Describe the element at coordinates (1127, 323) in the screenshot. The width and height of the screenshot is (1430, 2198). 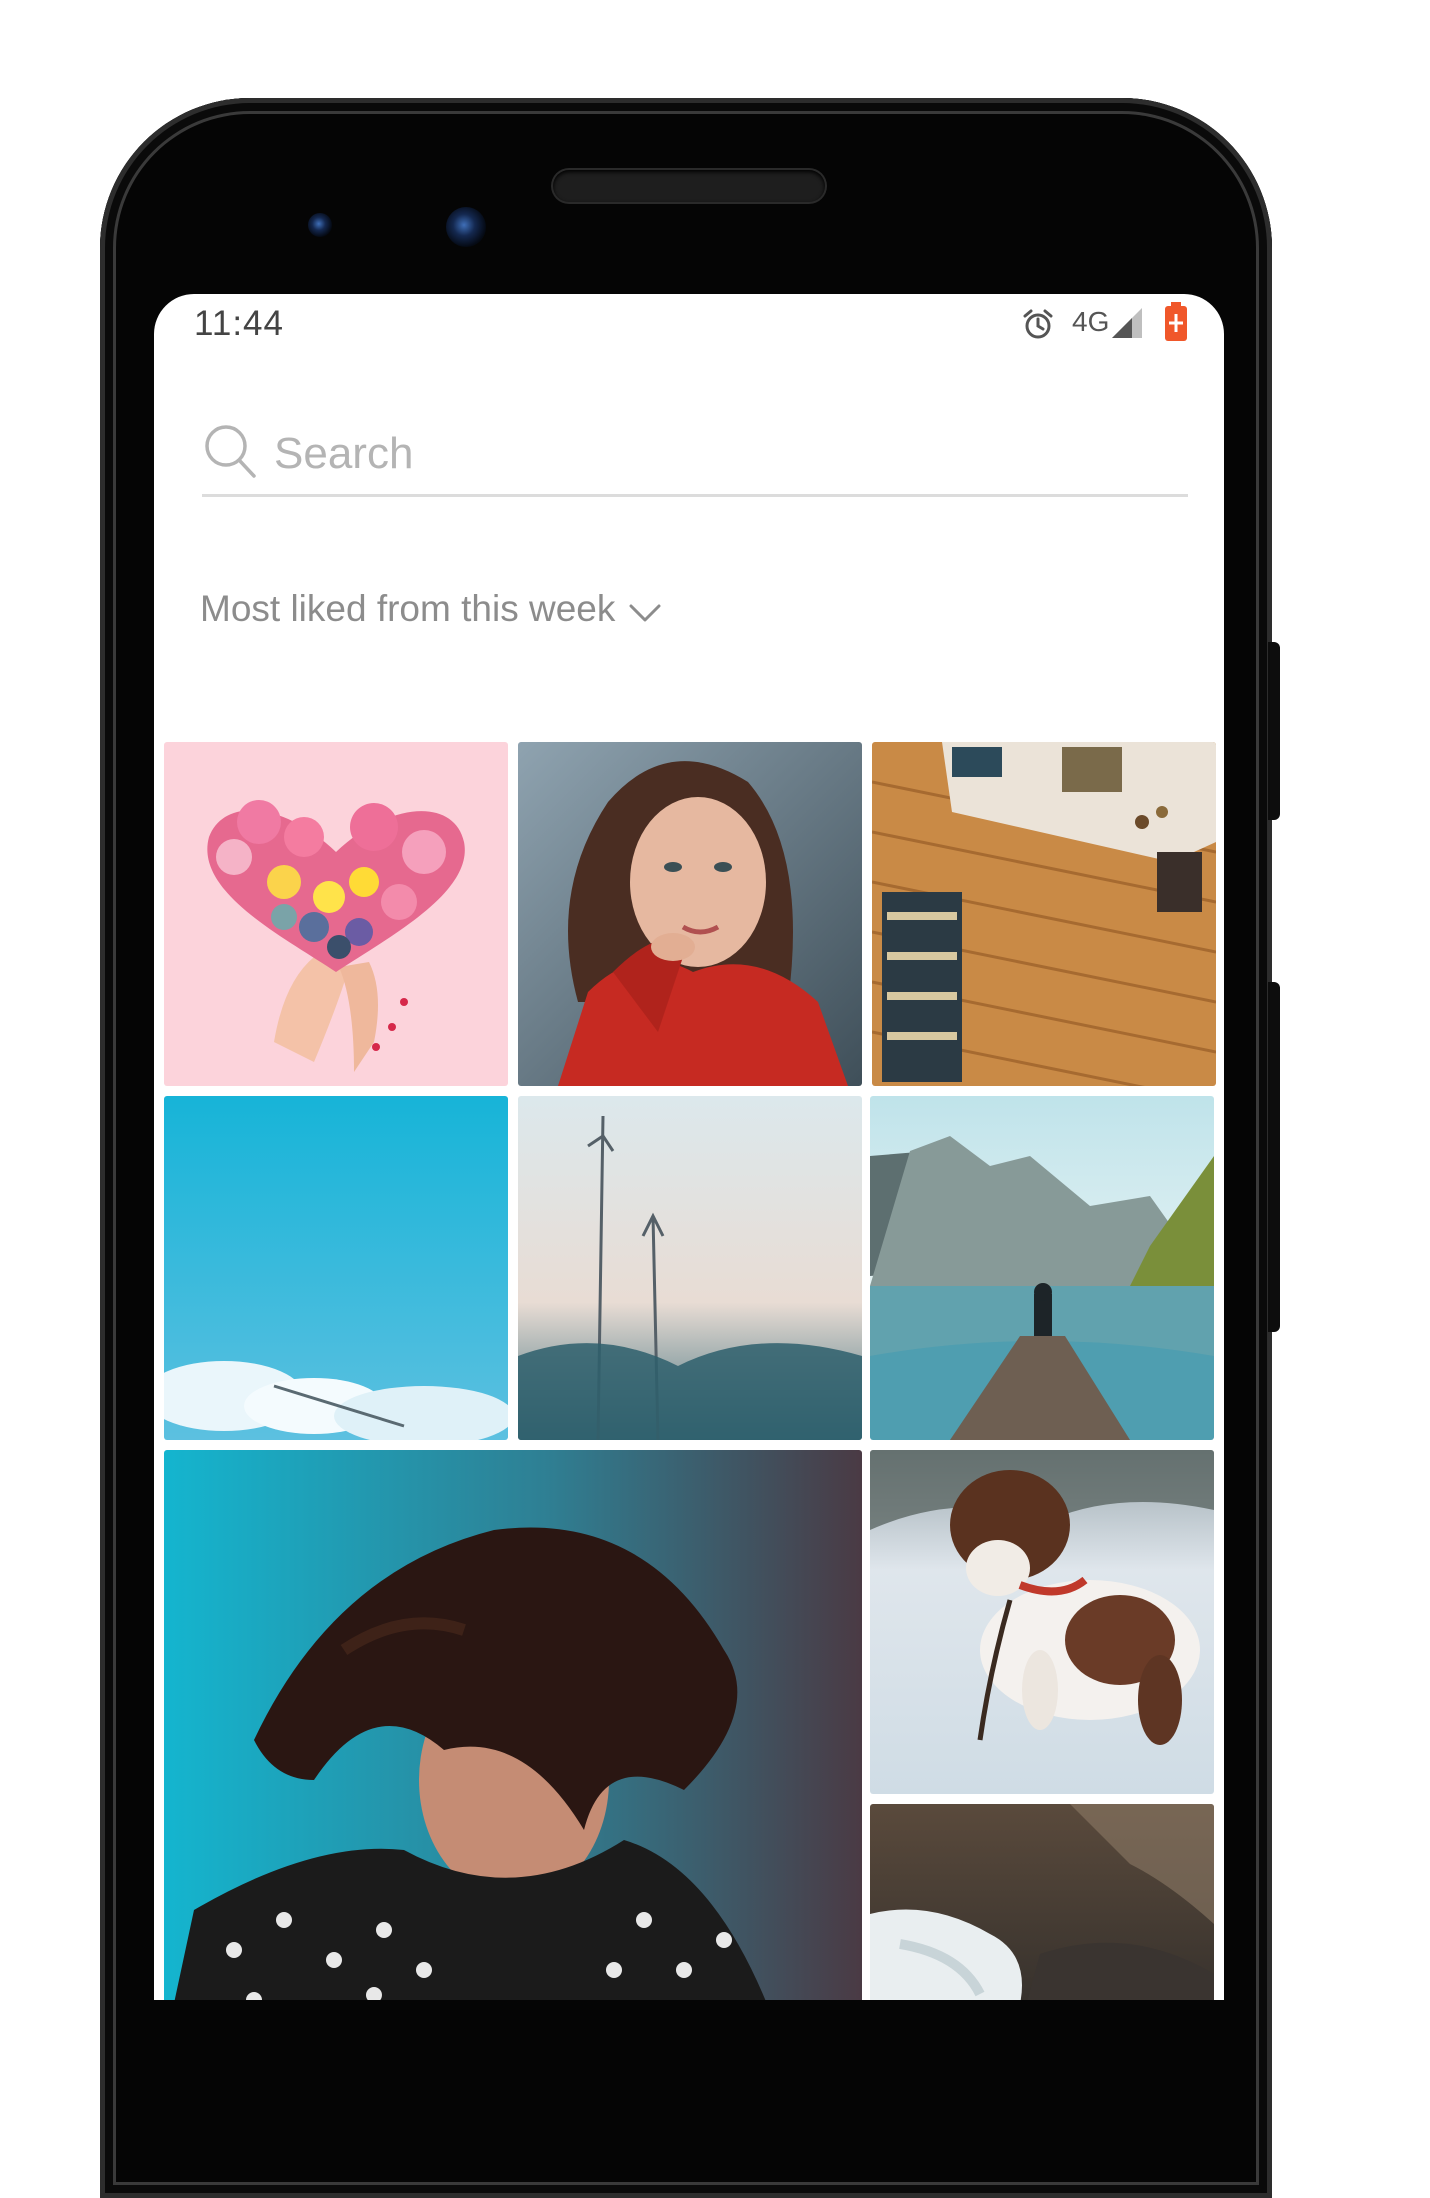
I see `signal-icon` at that location.